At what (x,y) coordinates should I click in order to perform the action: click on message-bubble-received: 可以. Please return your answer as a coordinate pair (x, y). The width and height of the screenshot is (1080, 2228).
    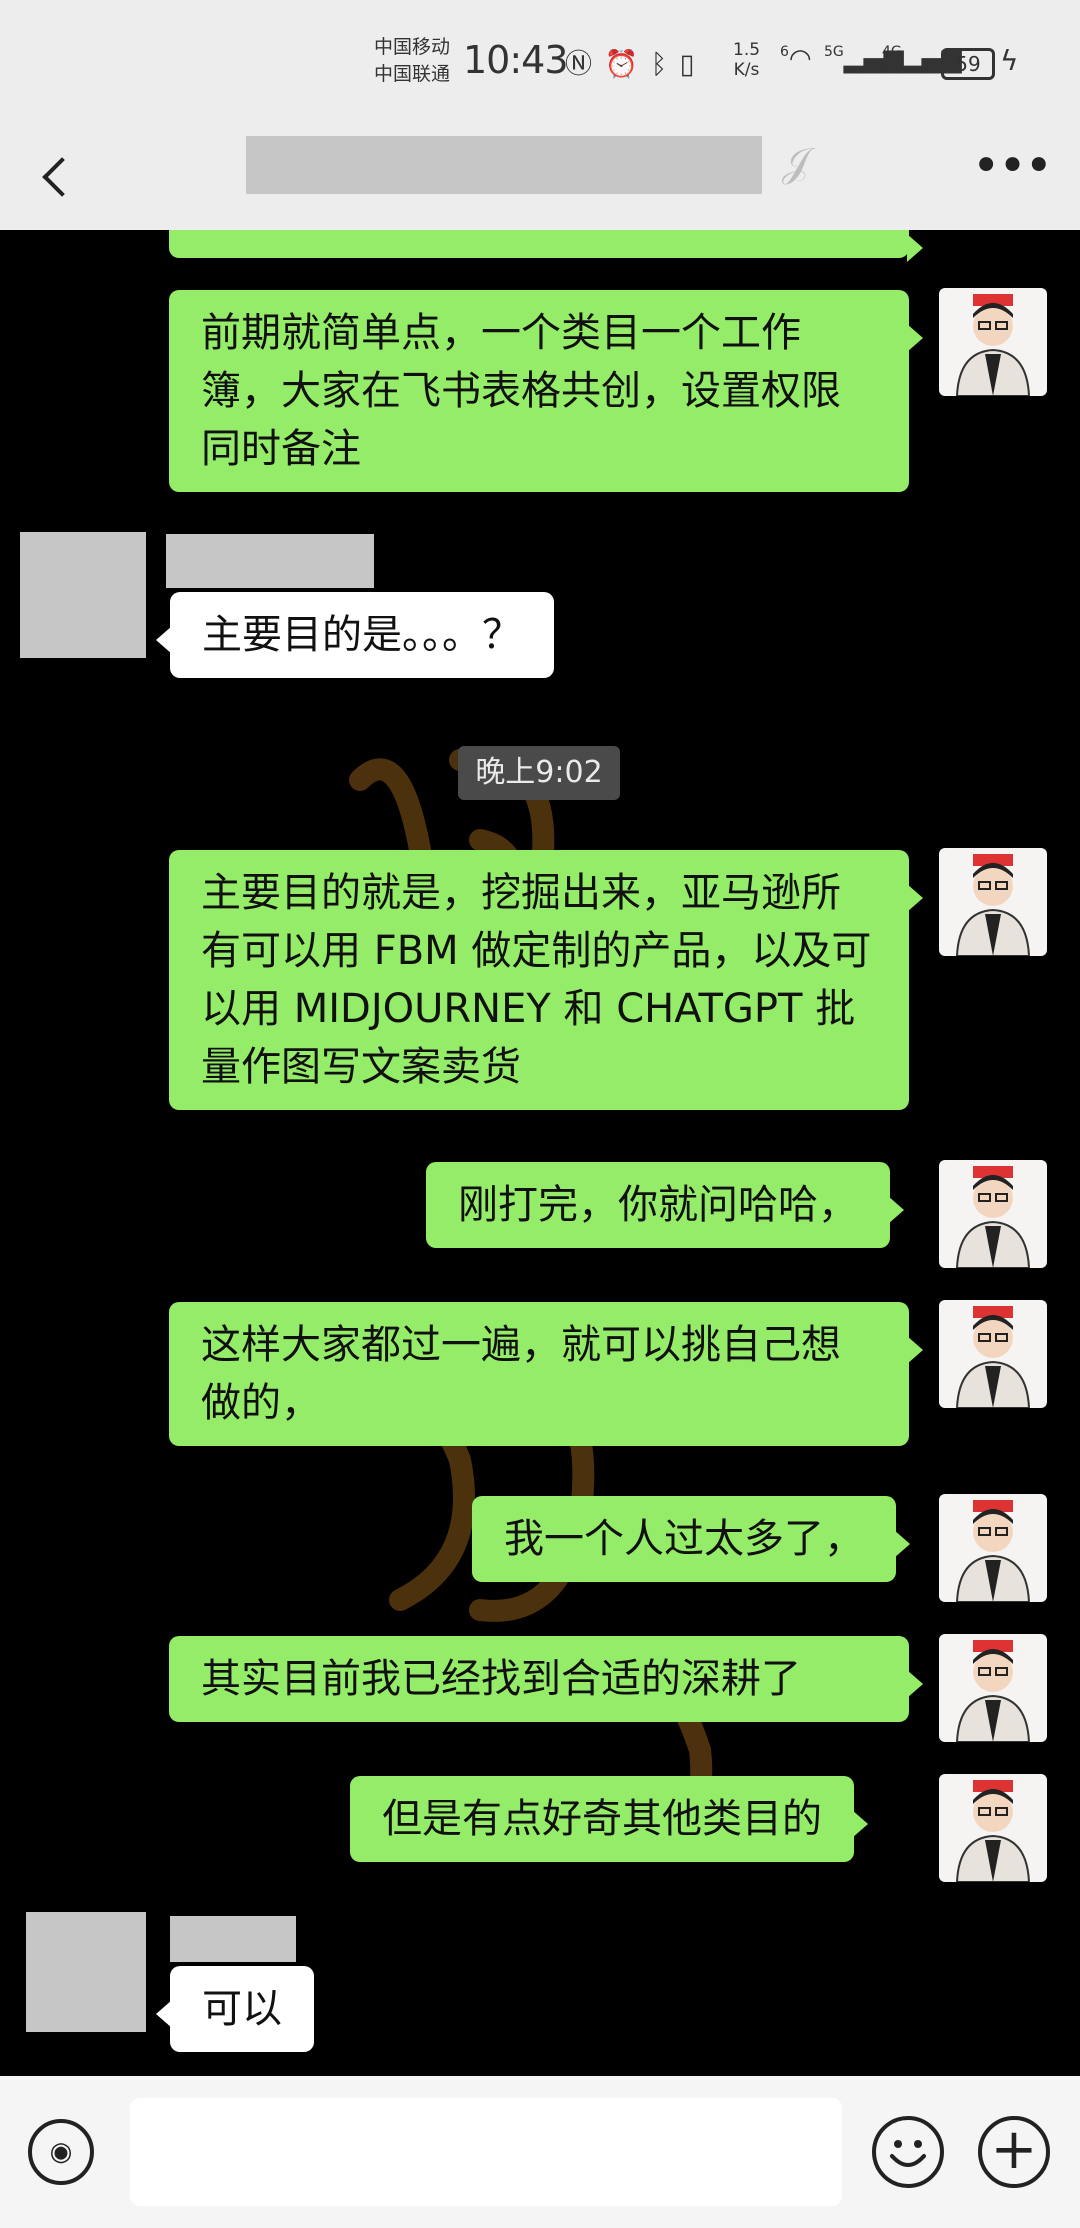
    Looking at the image, I should click on (235, 2009).